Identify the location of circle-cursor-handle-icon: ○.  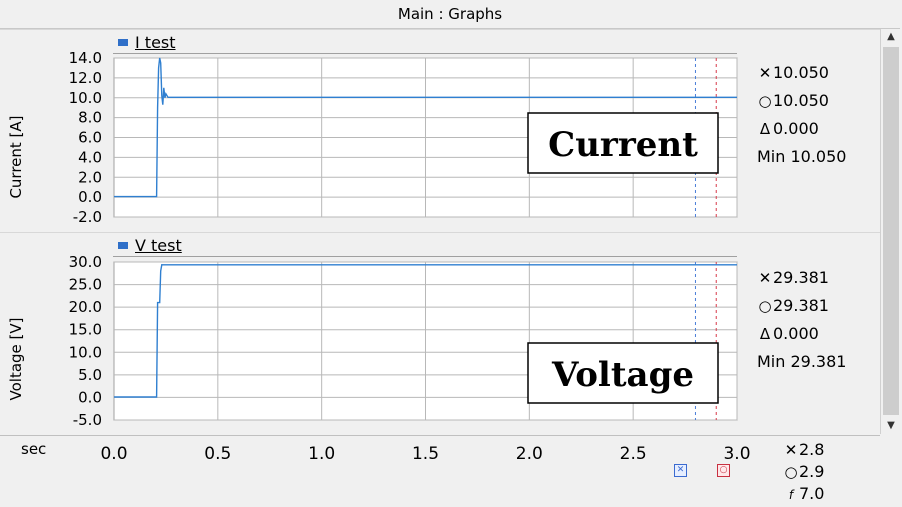
(723, 470).